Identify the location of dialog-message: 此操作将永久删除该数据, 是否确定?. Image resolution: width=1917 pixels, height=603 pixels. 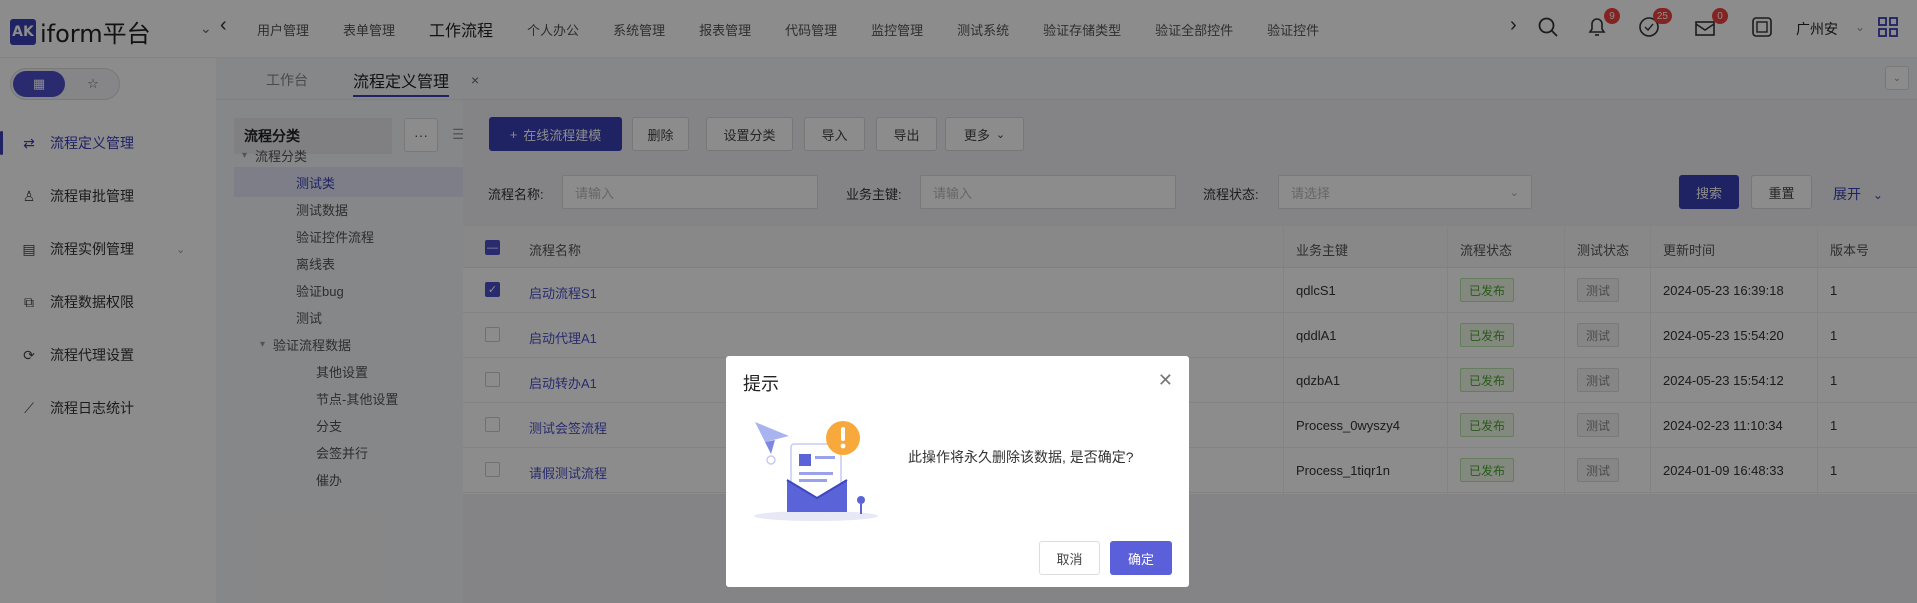
(1021, 457).